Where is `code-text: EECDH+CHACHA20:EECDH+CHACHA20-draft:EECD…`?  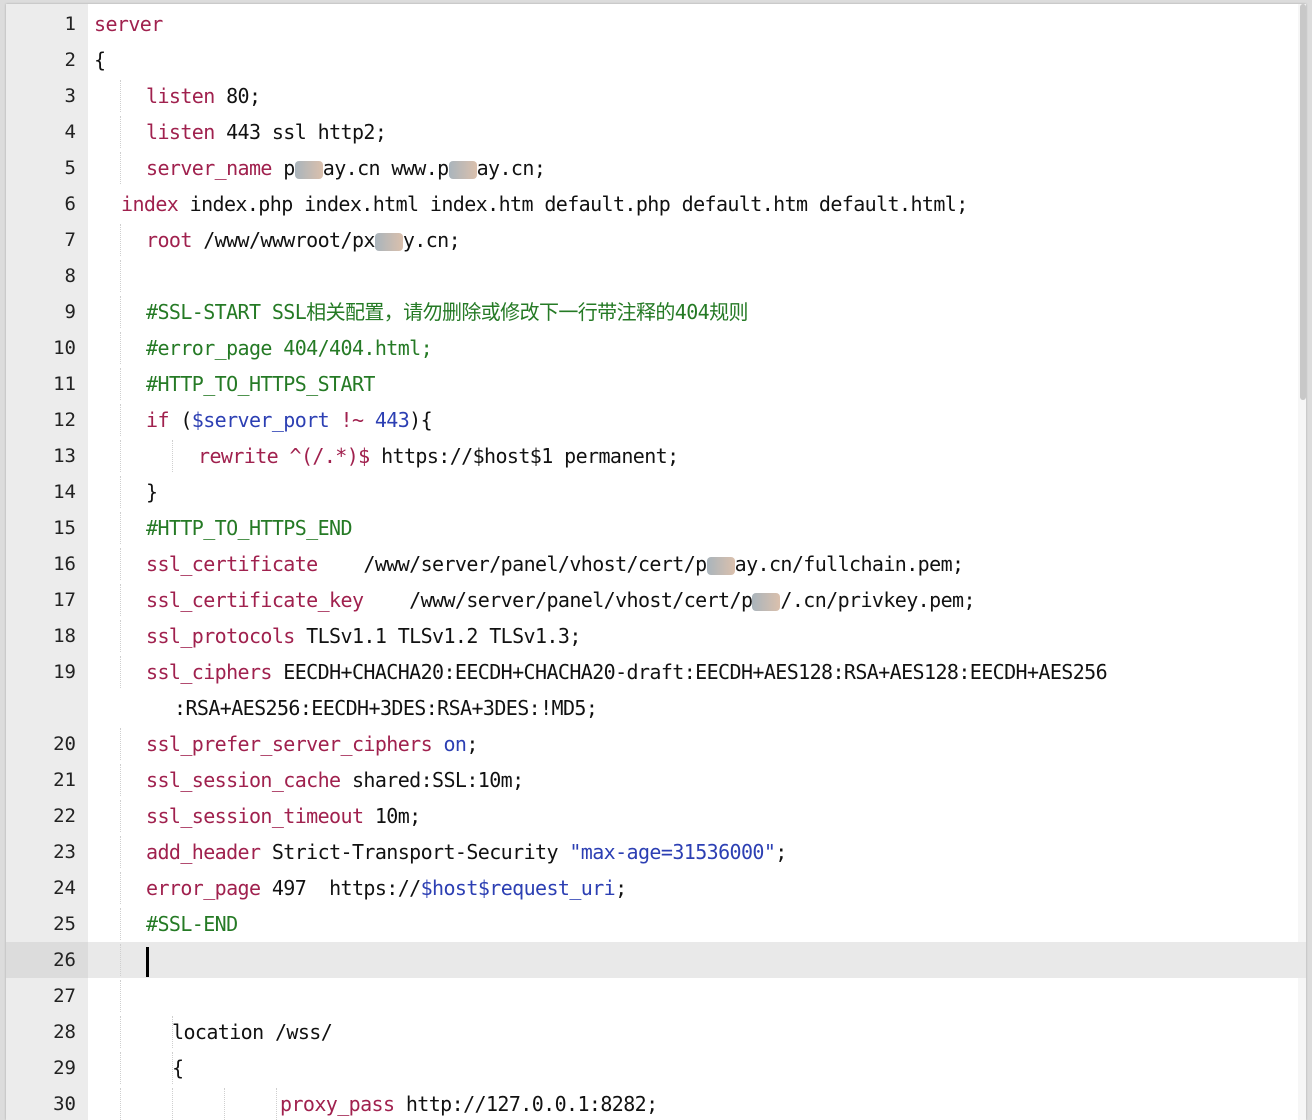
code-text: EECDH+CHACHA20:EECDH+CHACHA20-draft:EECD… is located at coordinates (689, 672).